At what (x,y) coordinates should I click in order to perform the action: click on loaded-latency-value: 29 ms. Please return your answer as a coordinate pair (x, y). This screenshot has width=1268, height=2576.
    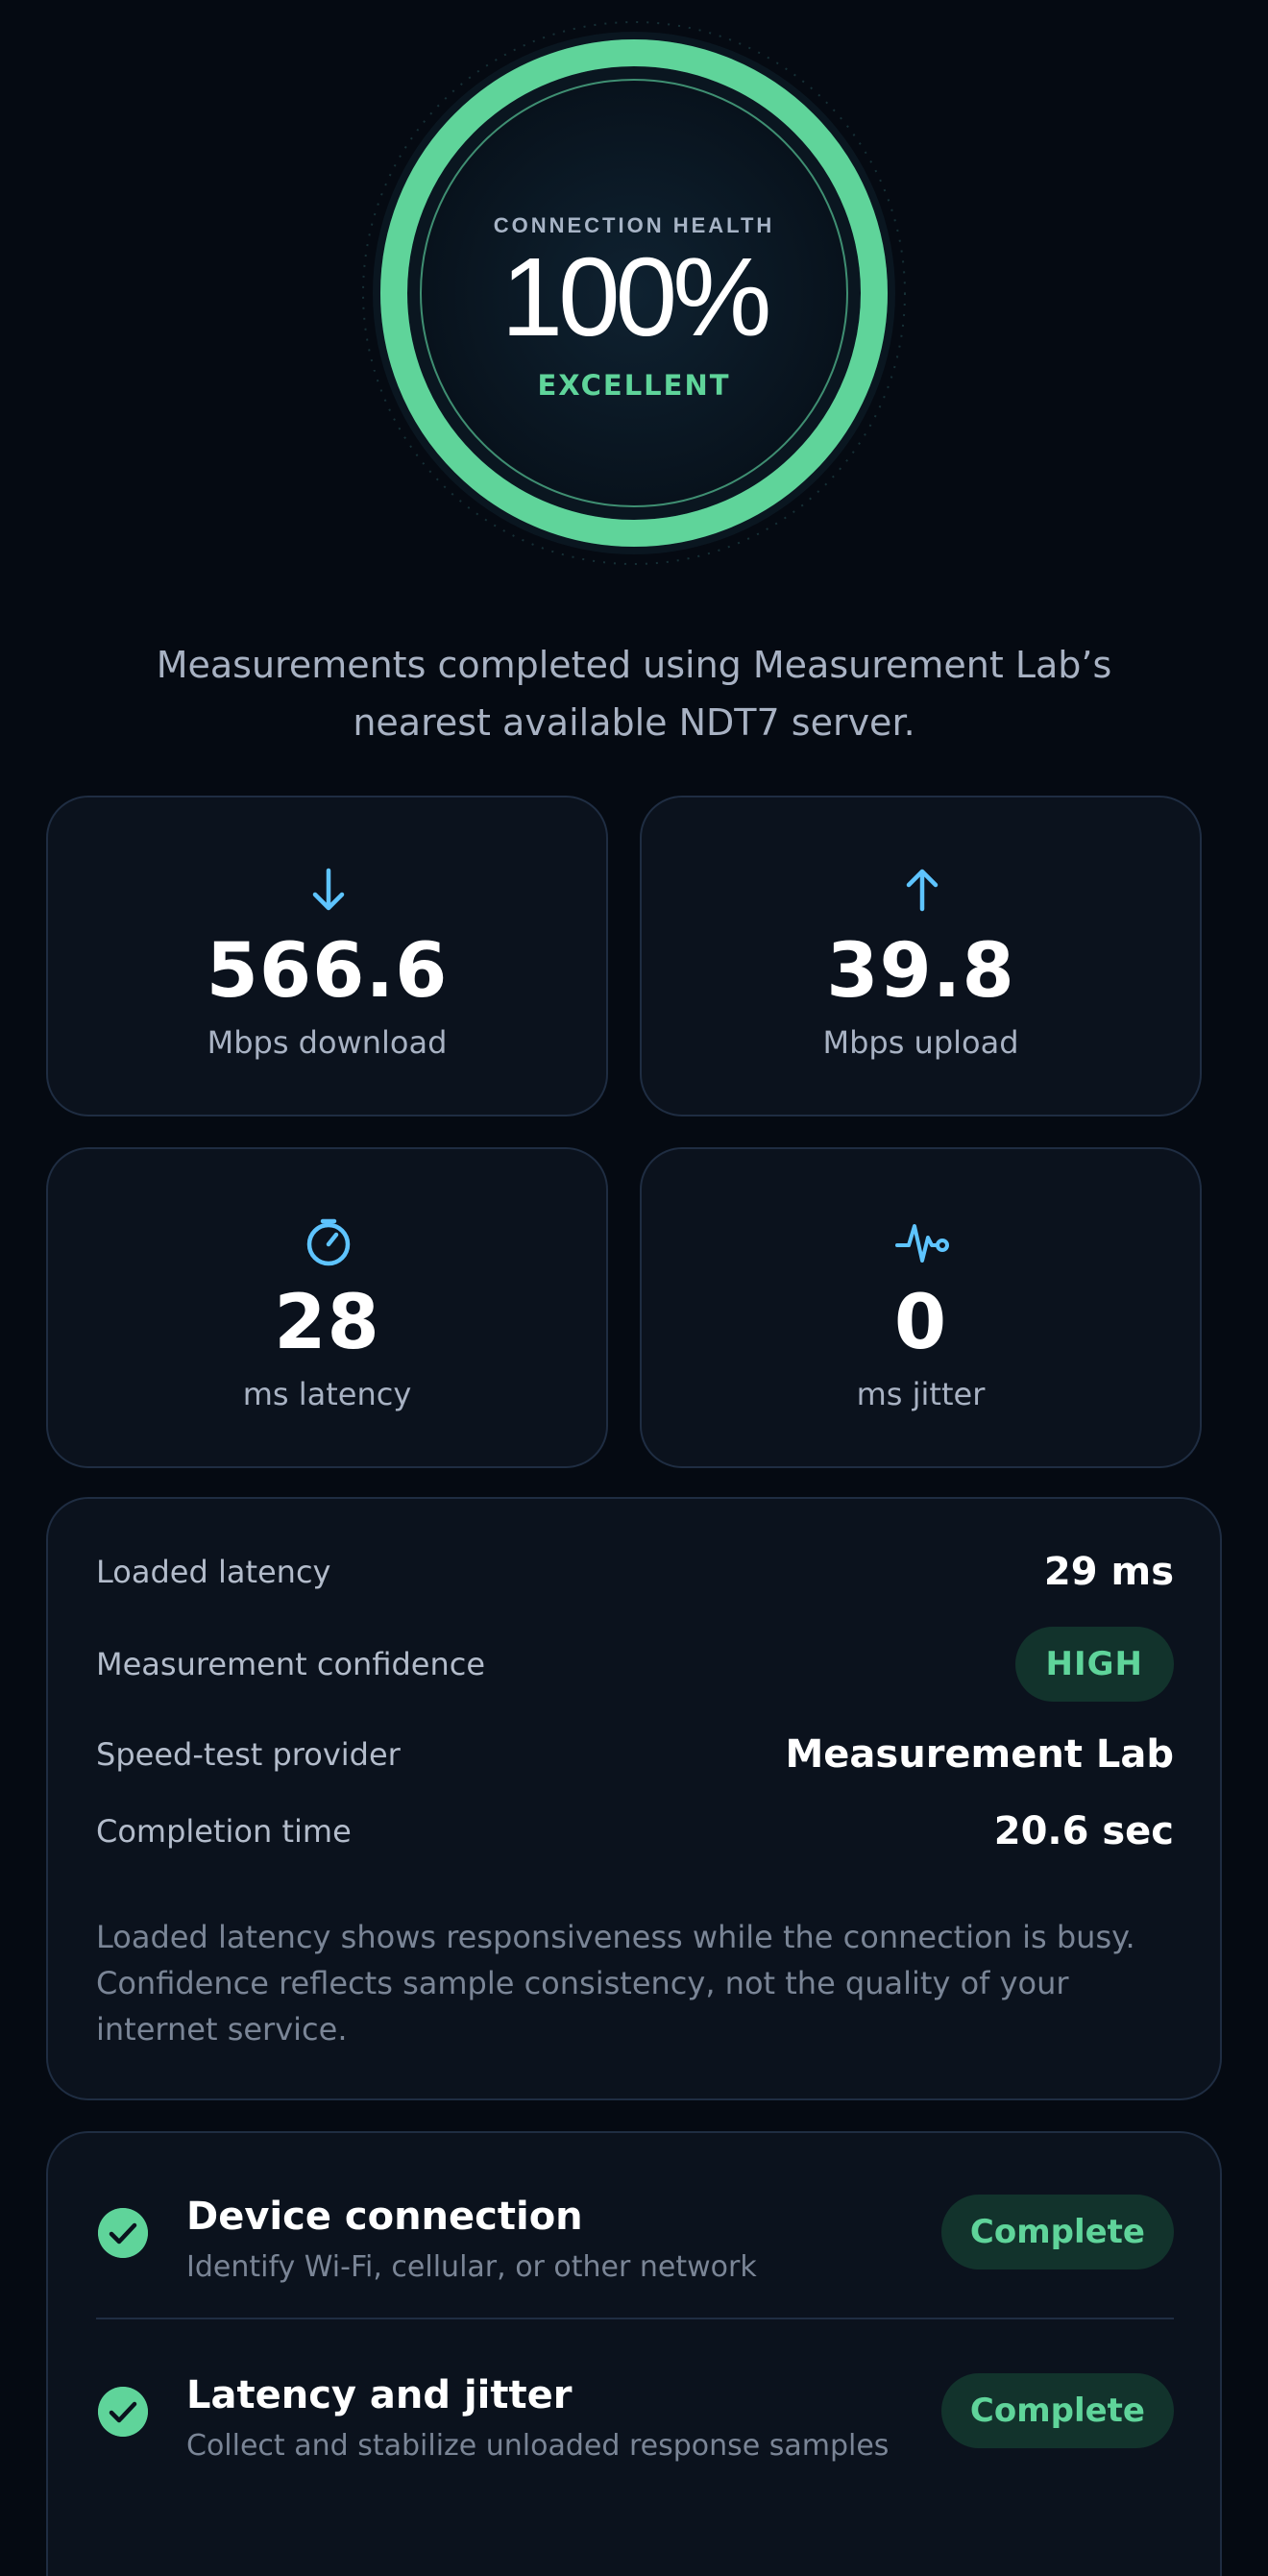
    Looking at the image, I should click on (1108, 1572).